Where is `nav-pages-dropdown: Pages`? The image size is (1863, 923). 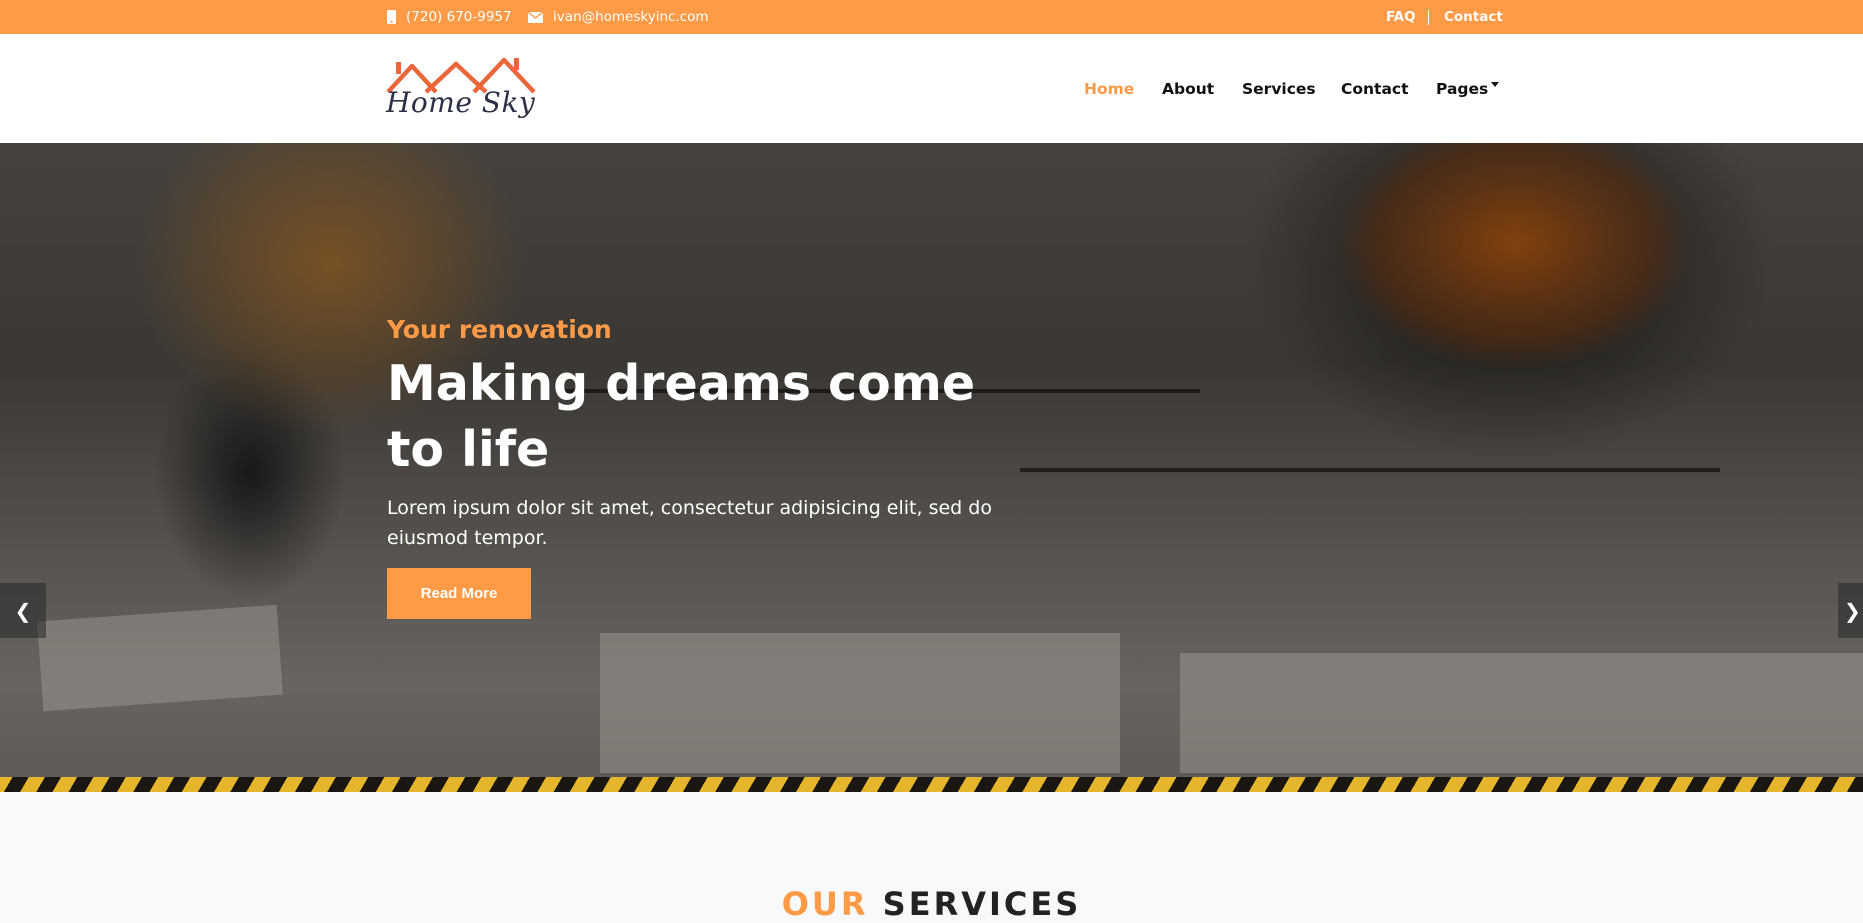 nav-pages-dropdown: Pages is located at coordinates (1468, 88).